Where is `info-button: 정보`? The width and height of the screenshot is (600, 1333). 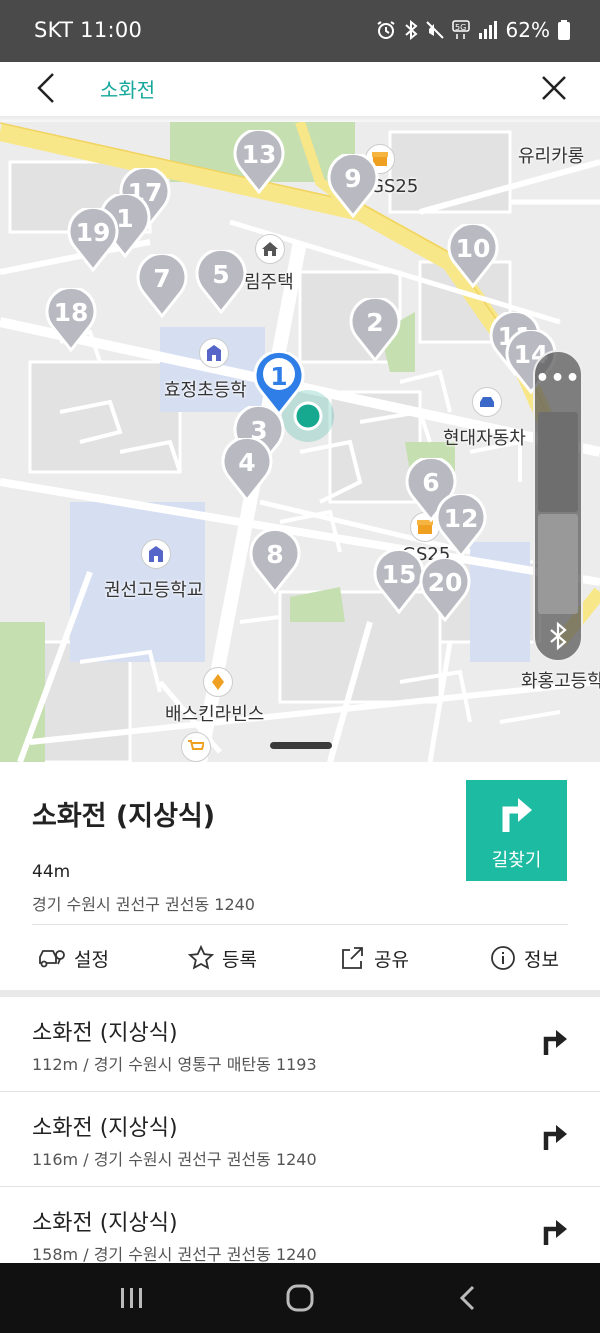
info-button: 정보 is located at coordinates (524, 958).